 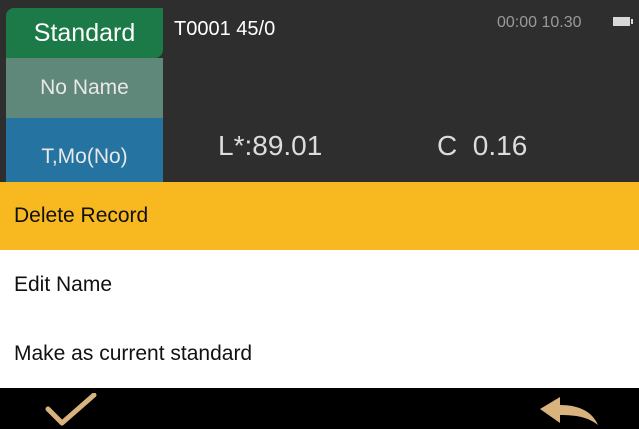 I want to click on battery-icon, so click(x=623, y=21).